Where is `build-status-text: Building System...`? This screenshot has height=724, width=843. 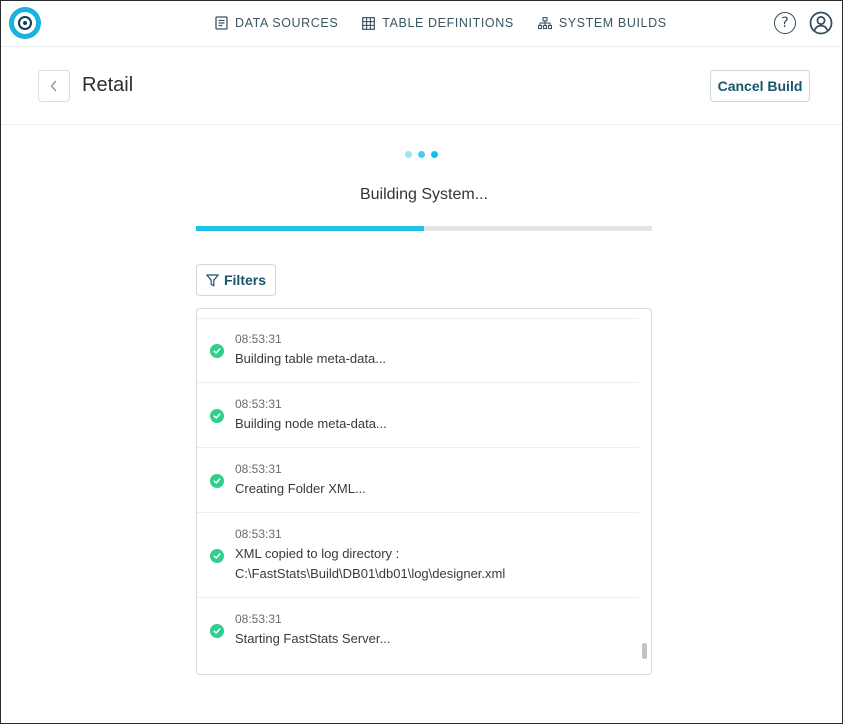 build-status-text: Building System... is located at coordinates (424, 194).